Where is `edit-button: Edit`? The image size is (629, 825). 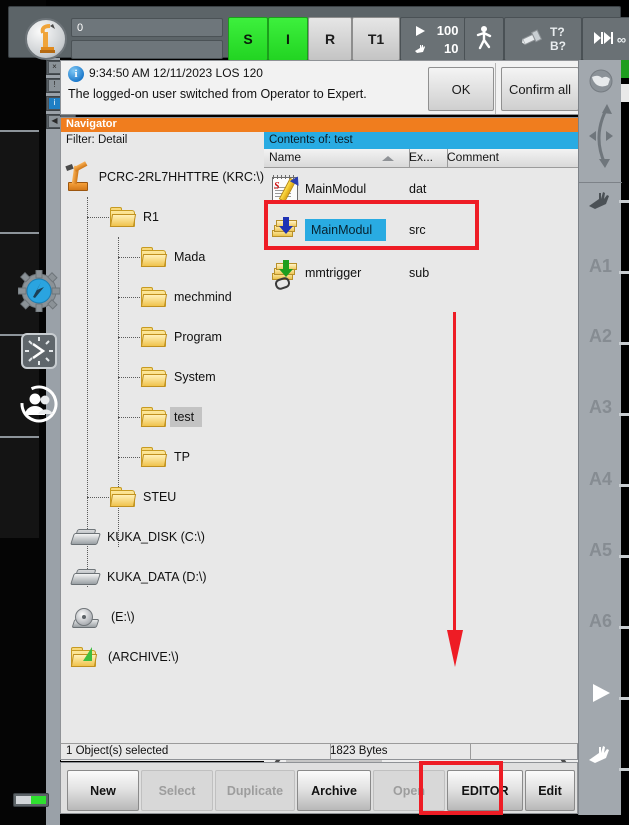 edit-button: Edit is located at coordinates (550, 790).